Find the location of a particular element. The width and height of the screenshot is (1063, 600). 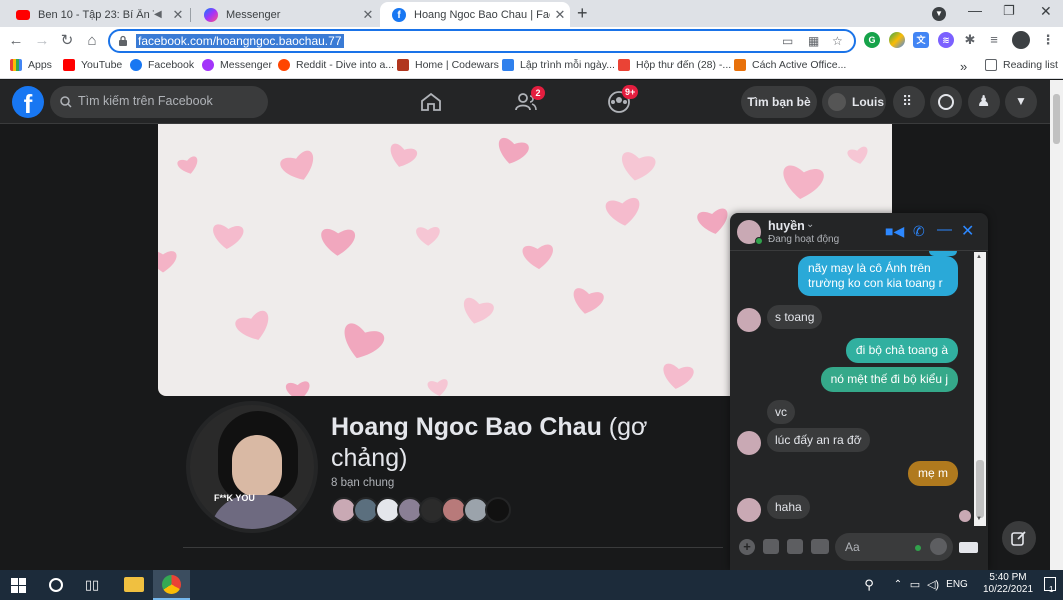

mutual-friends-link: 8 bạn chung is located at coordinates (362, 483).